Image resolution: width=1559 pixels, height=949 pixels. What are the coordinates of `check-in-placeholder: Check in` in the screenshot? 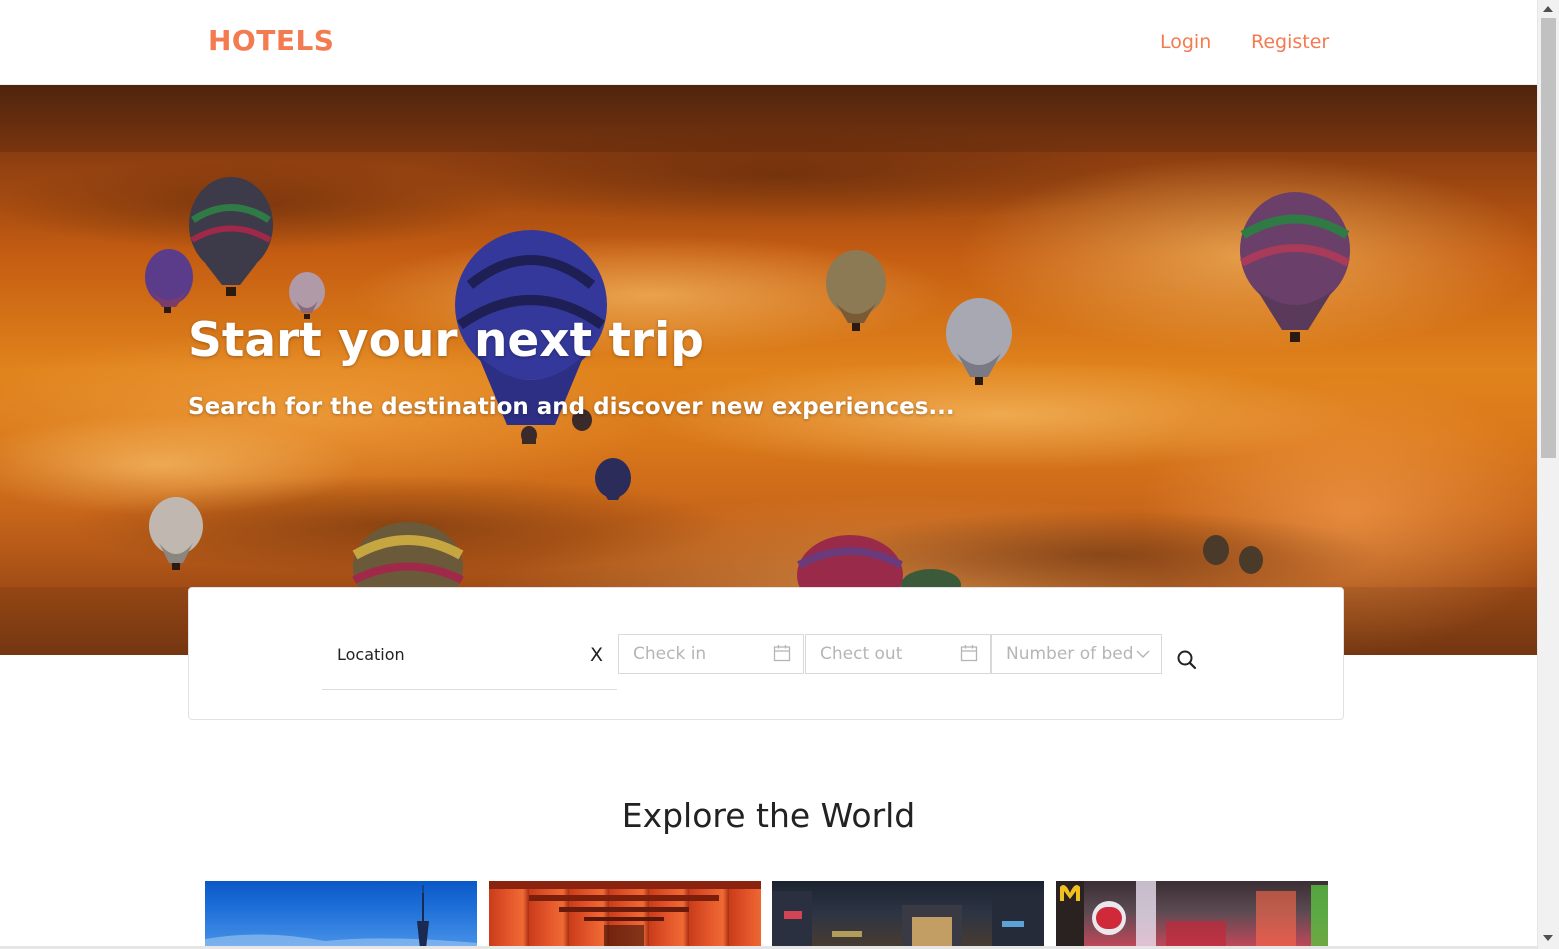 It's located at (670, 654).